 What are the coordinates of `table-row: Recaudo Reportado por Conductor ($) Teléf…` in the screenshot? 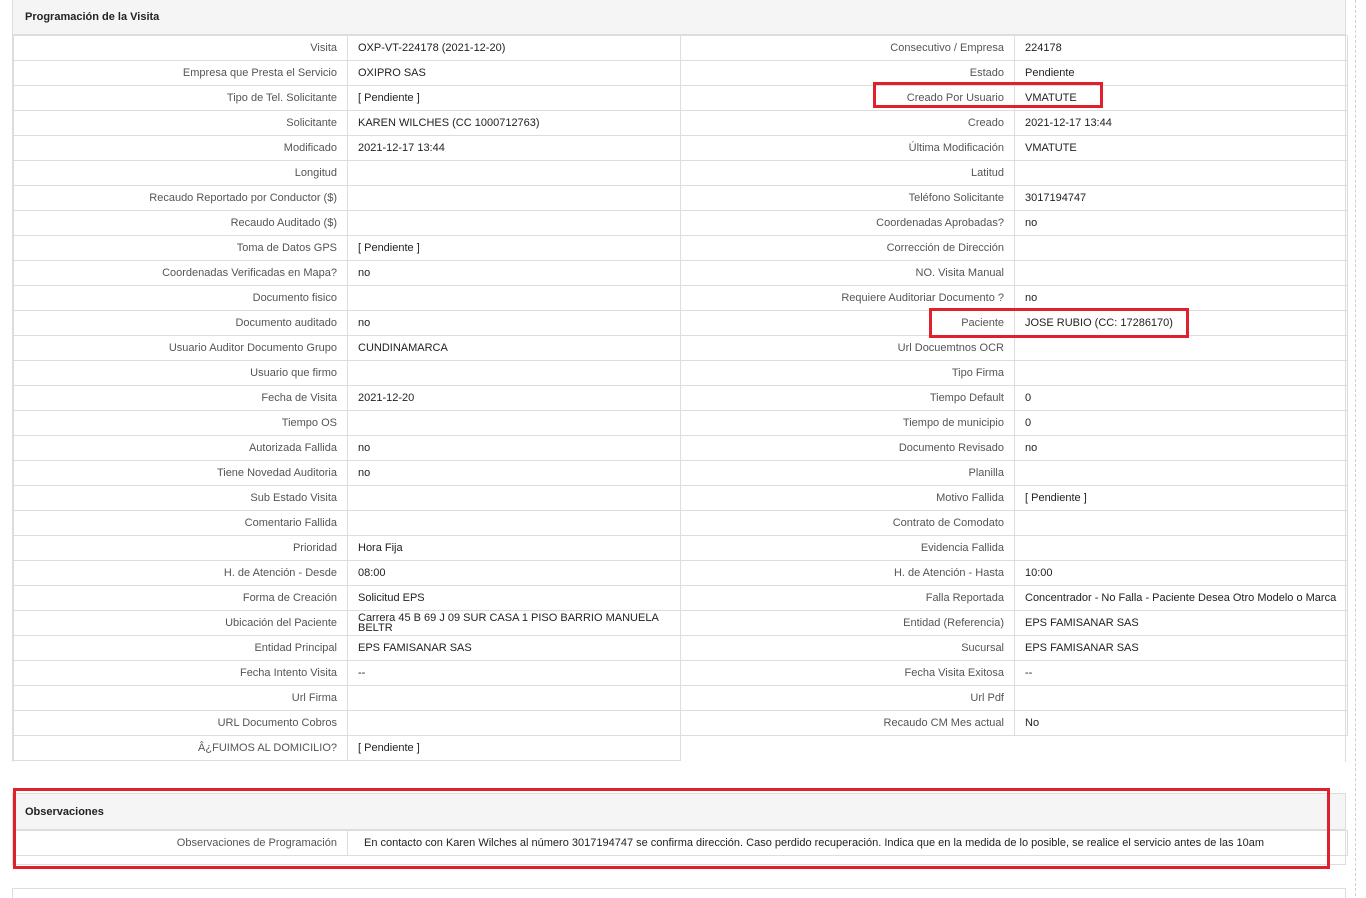 It's located at (680, 198).